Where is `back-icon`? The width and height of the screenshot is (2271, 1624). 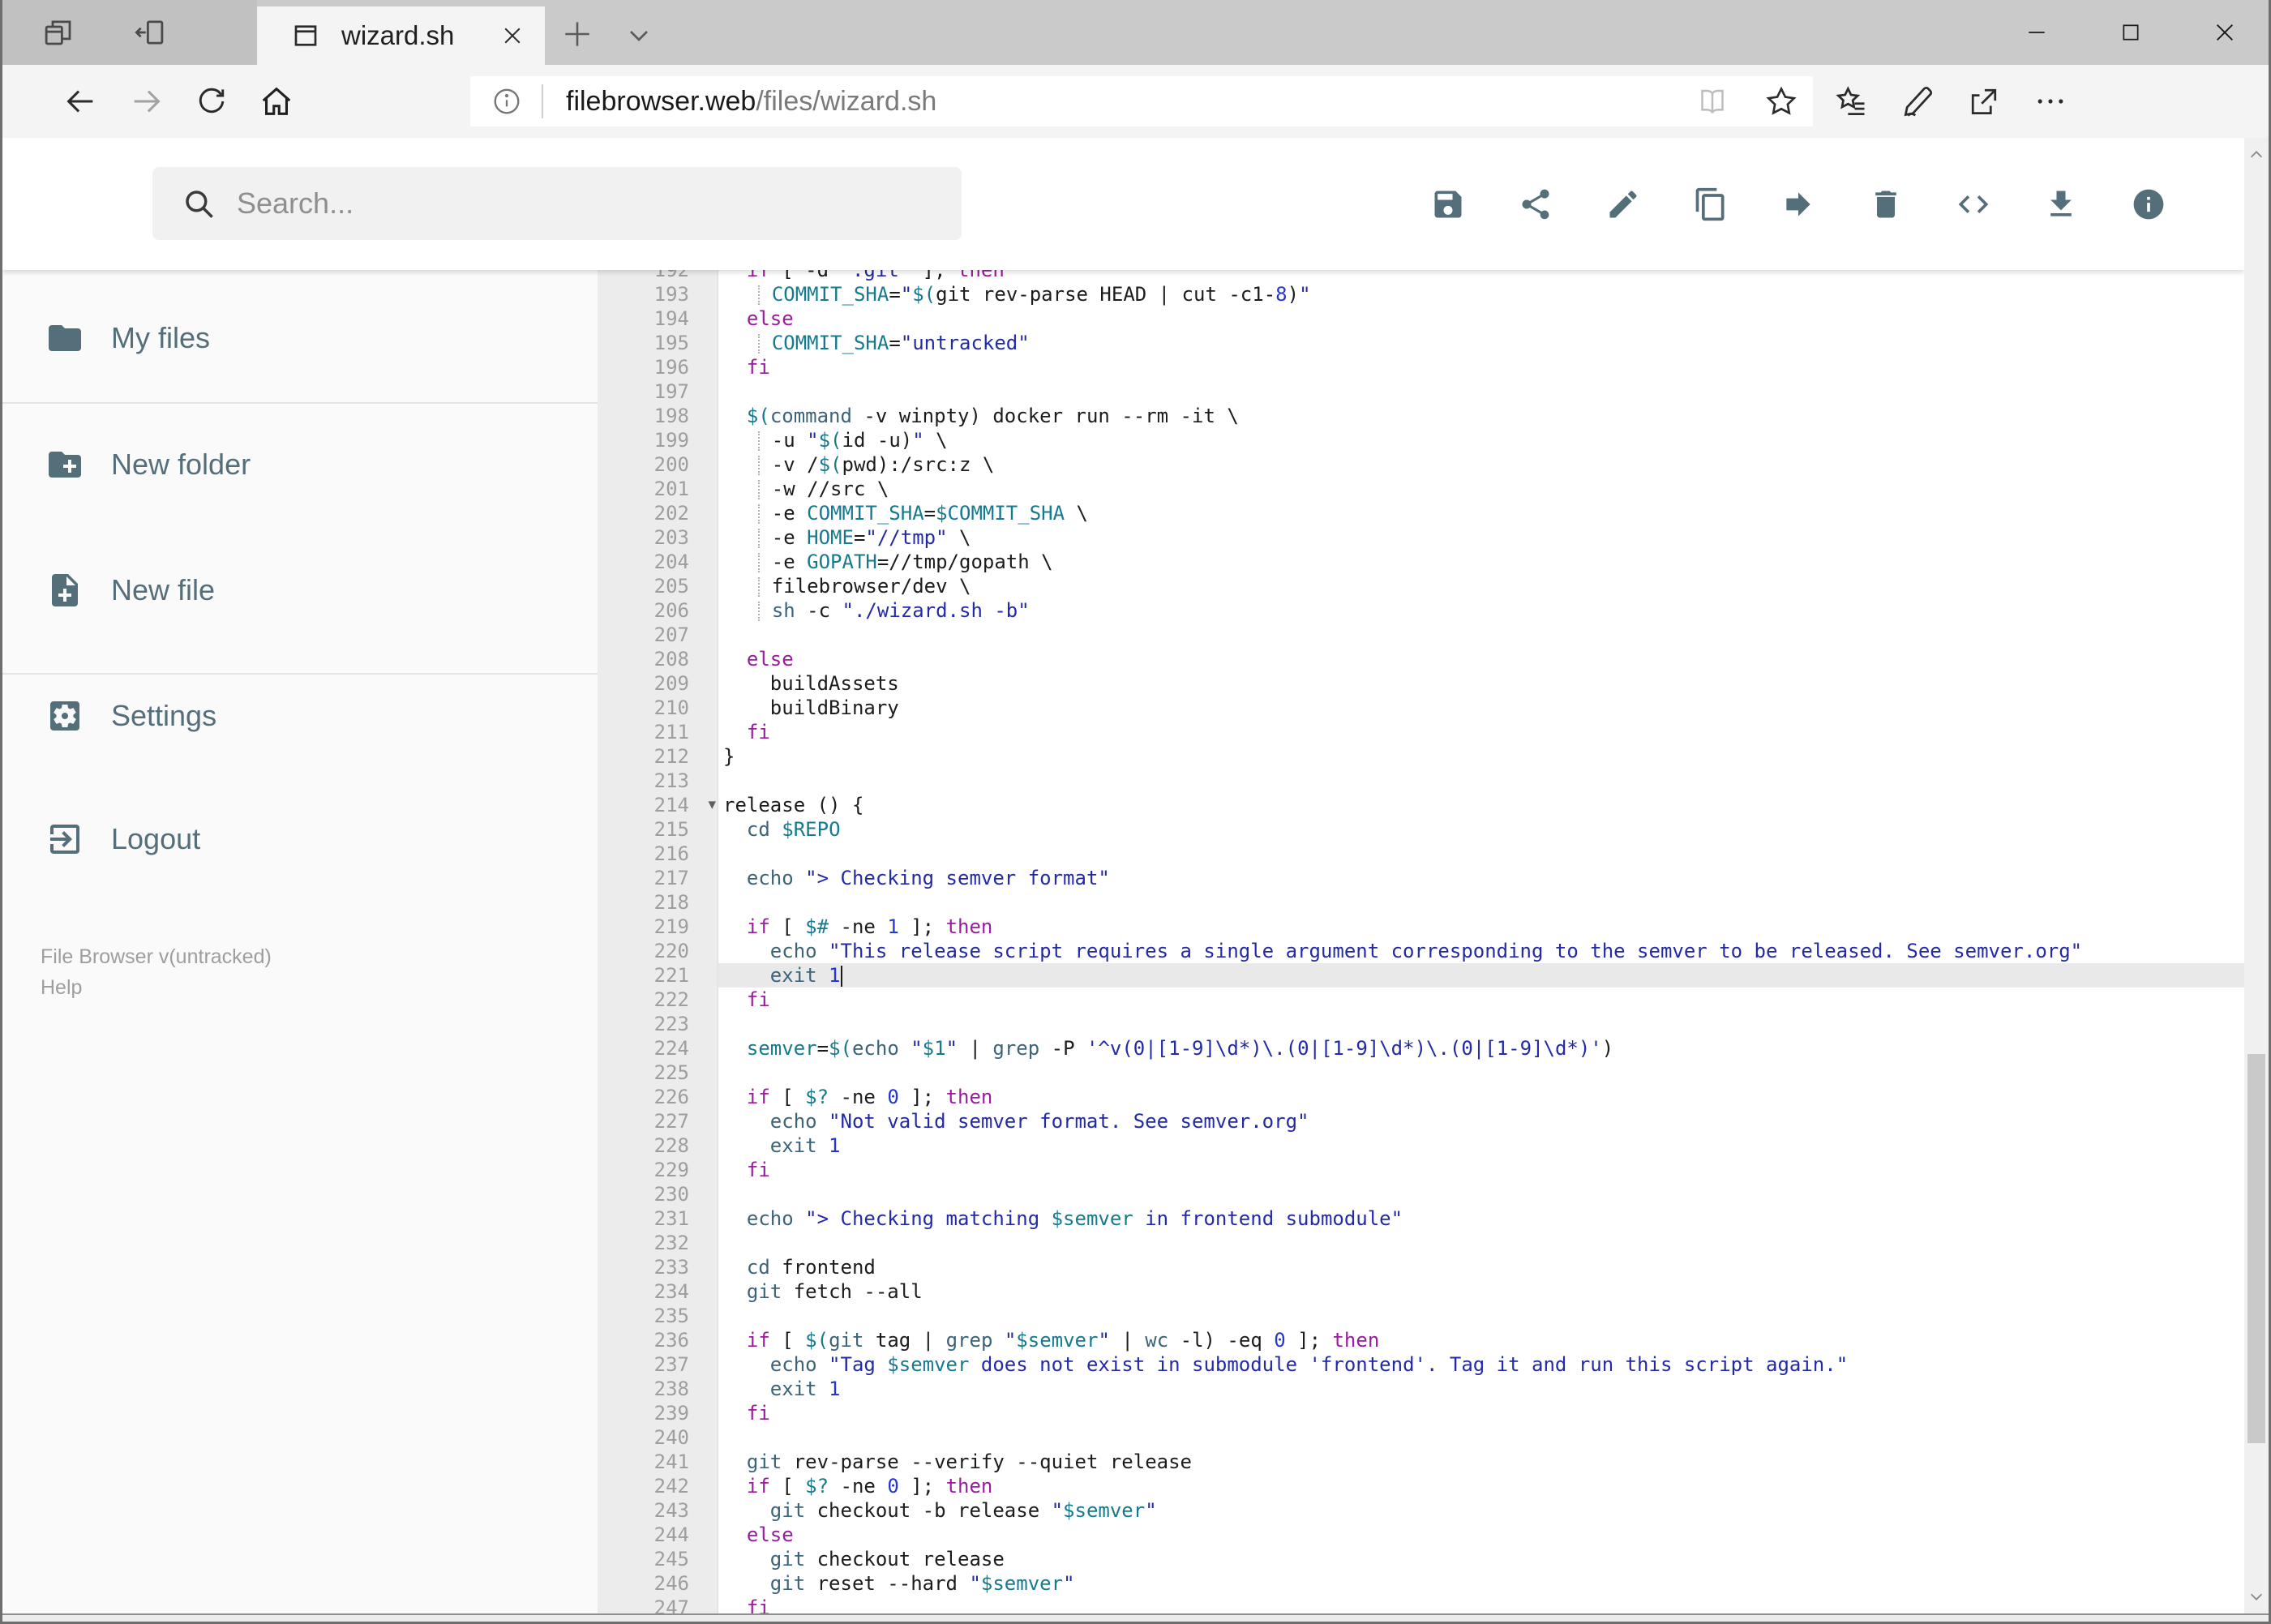 back-icon is located at coordinates (80, 101).